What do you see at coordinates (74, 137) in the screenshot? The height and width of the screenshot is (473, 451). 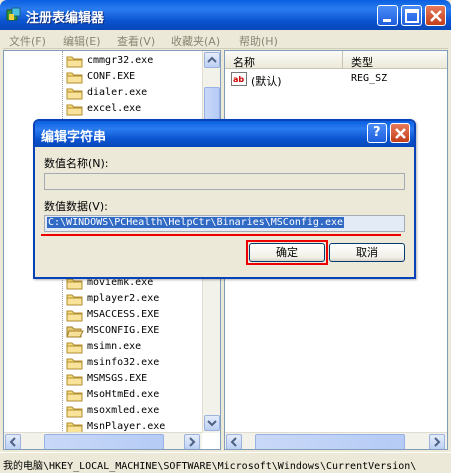 I see `dialog-title: 编辑字符串` at bounding box center [74, 137].